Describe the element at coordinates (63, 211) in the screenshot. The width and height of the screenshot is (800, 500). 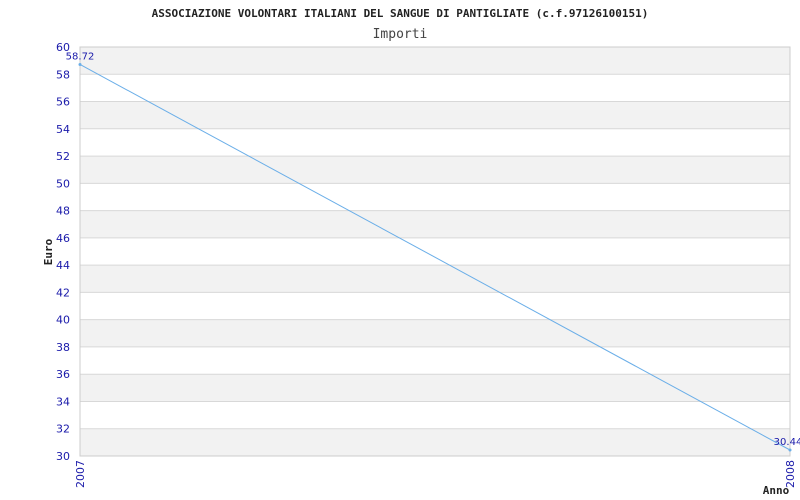
I see `y-tick-label: 48` at that location.